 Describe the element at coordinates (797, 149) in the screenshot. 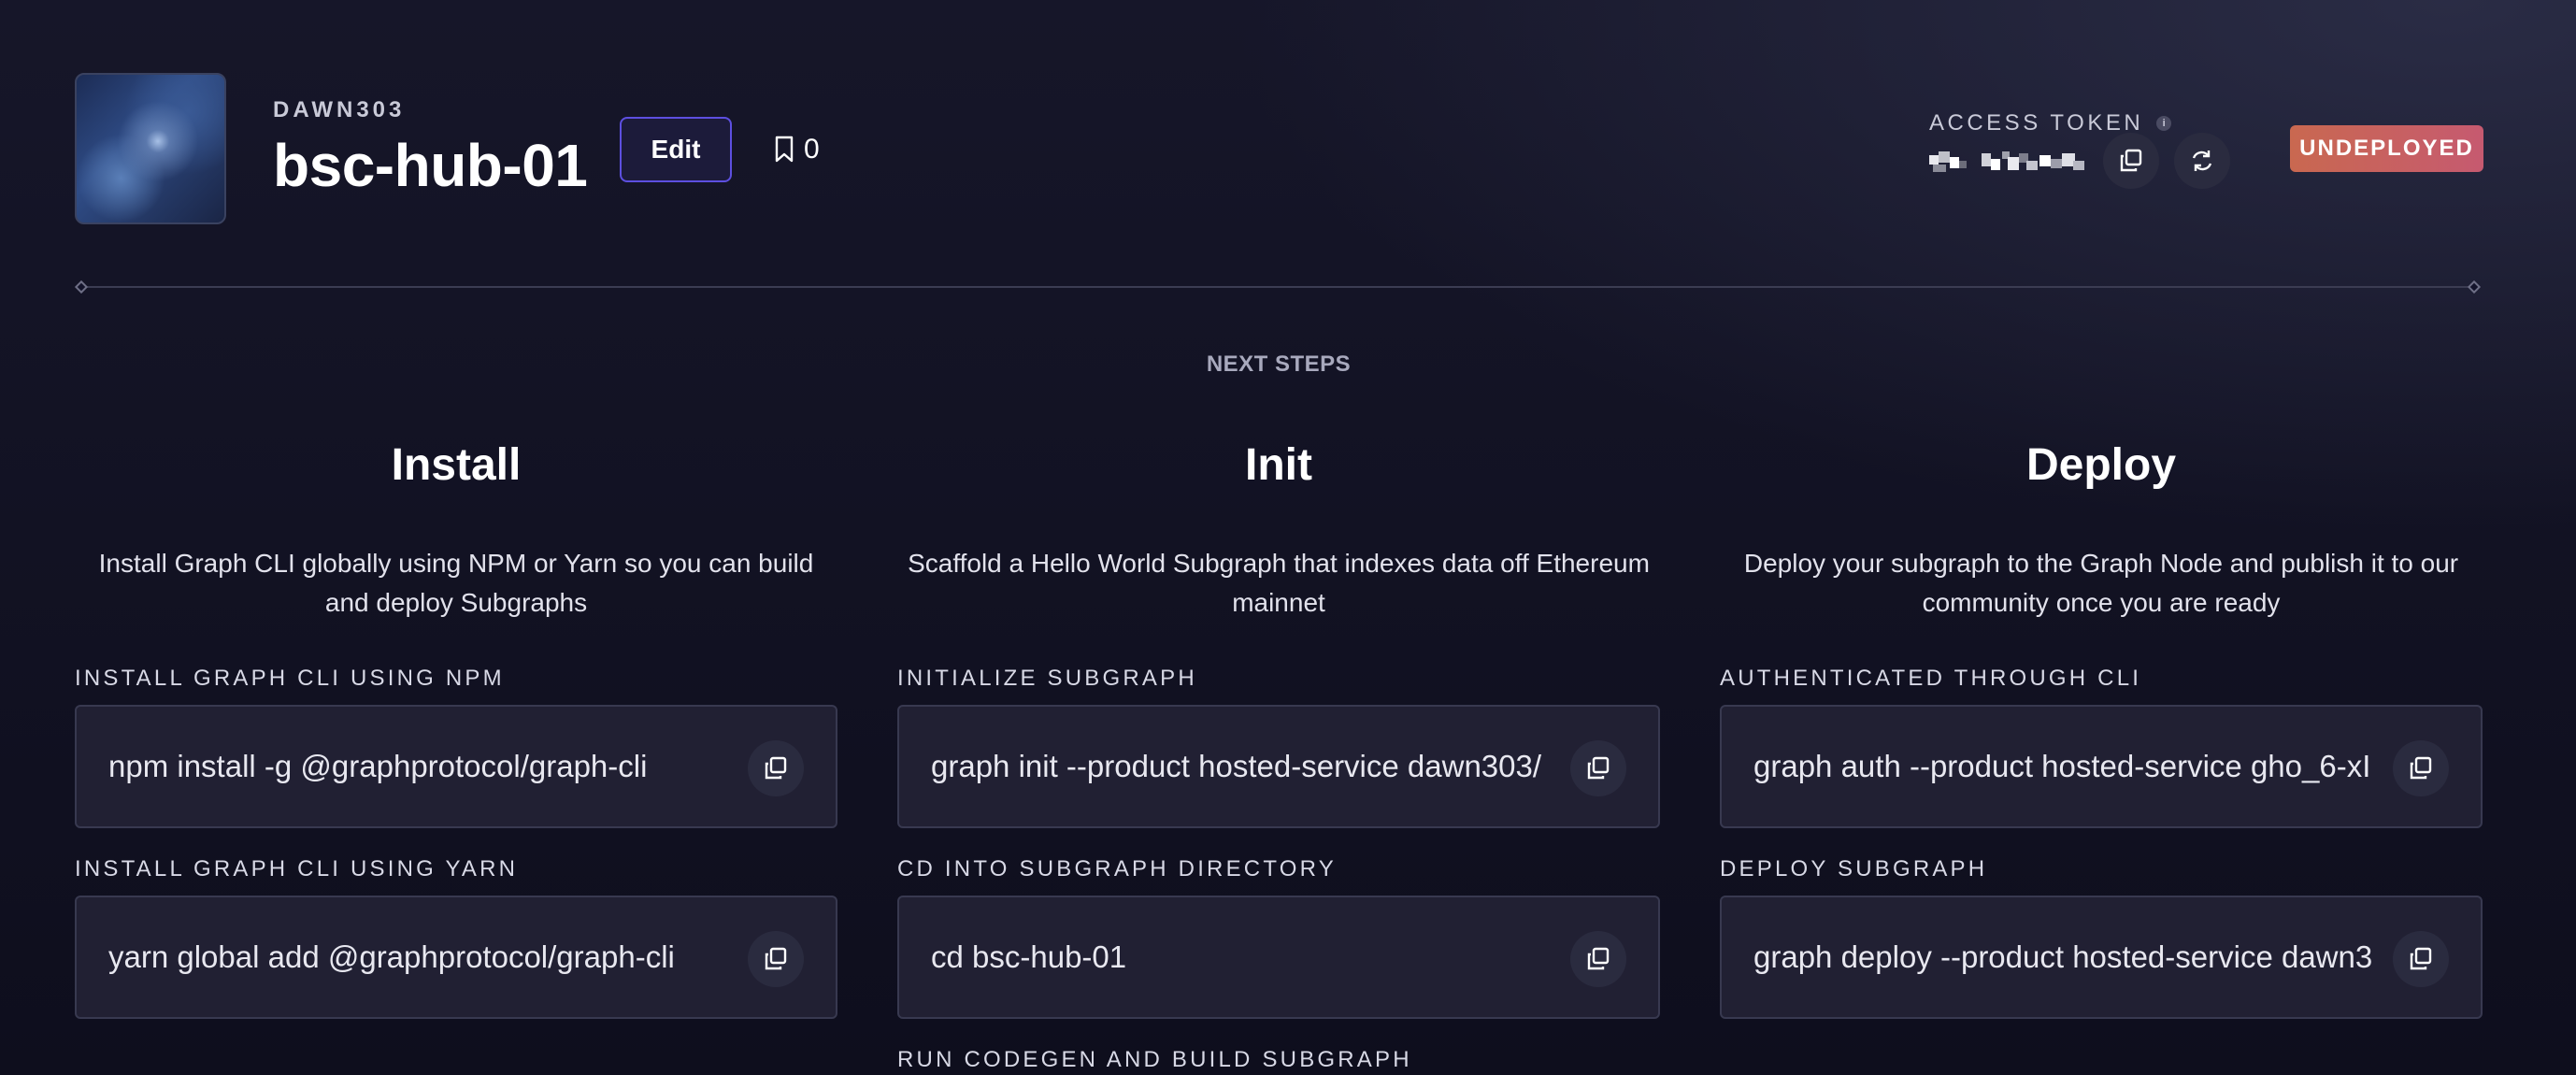

I see `bookmark-button: 0` at that location.